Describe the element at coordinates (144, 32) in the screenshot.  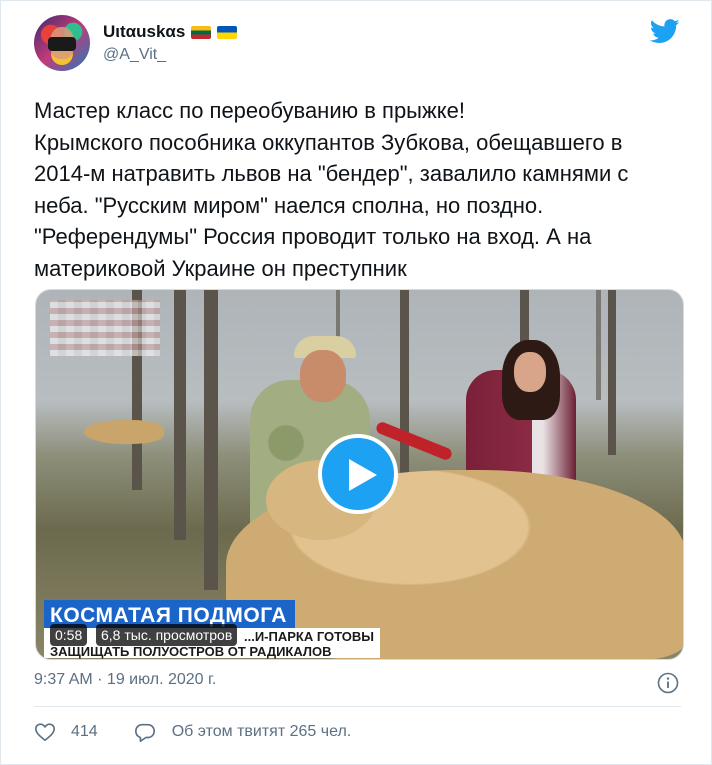
I see `author-display-name: Uιtαuskαs` at that location.